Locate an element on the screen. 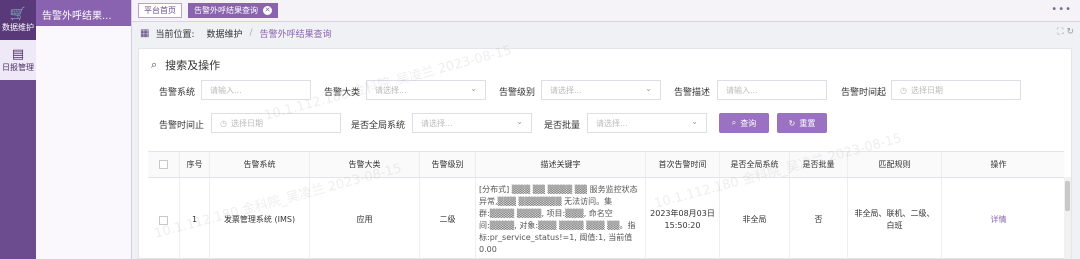 This screenshot has width=1080, height=259. cart-chart-icon: 🛒 is located at coordinates (18, 14).